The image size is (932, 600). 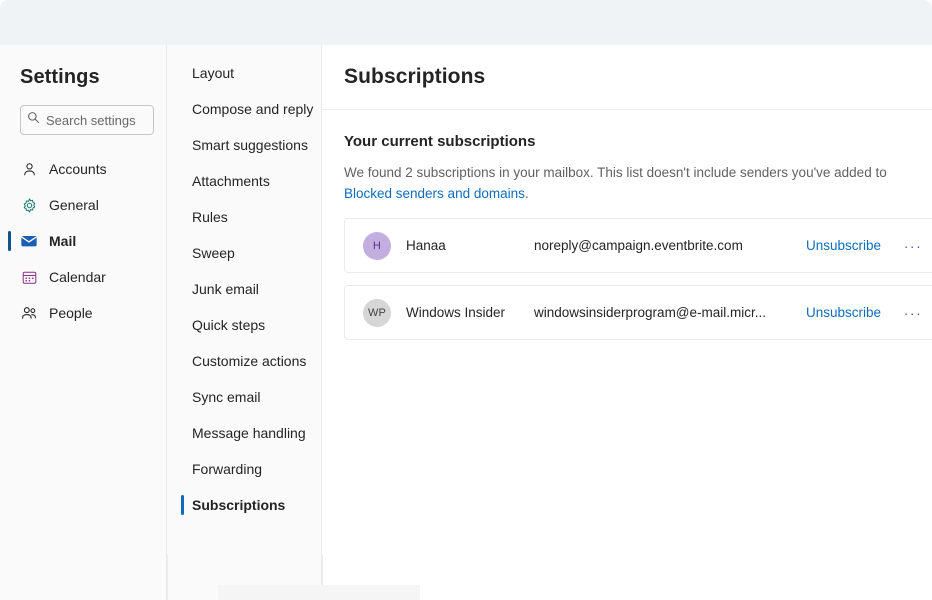 I want to click on sidebar-item-accounts: Accounts, so click(x=83, y=169).